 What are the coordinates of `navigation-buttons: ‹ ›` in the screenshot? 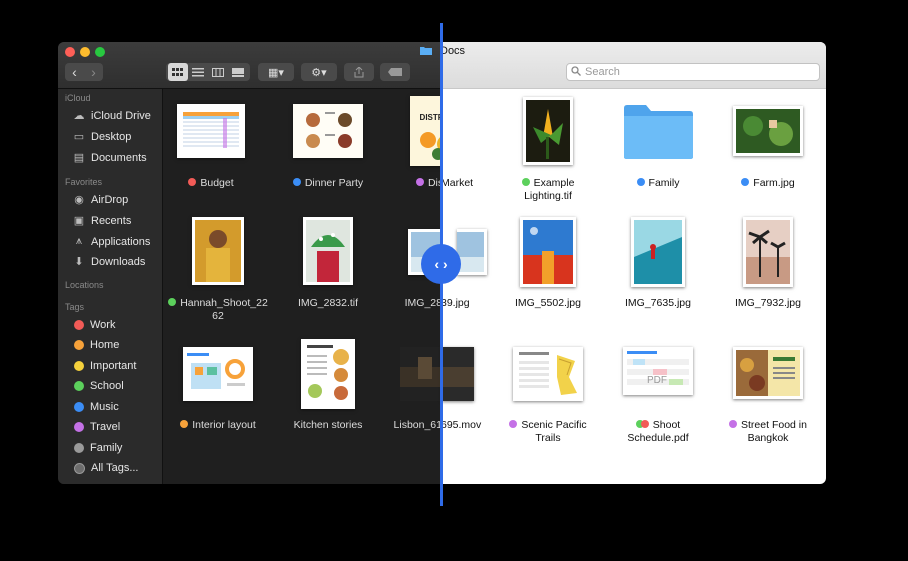 It's located at (84, 72).